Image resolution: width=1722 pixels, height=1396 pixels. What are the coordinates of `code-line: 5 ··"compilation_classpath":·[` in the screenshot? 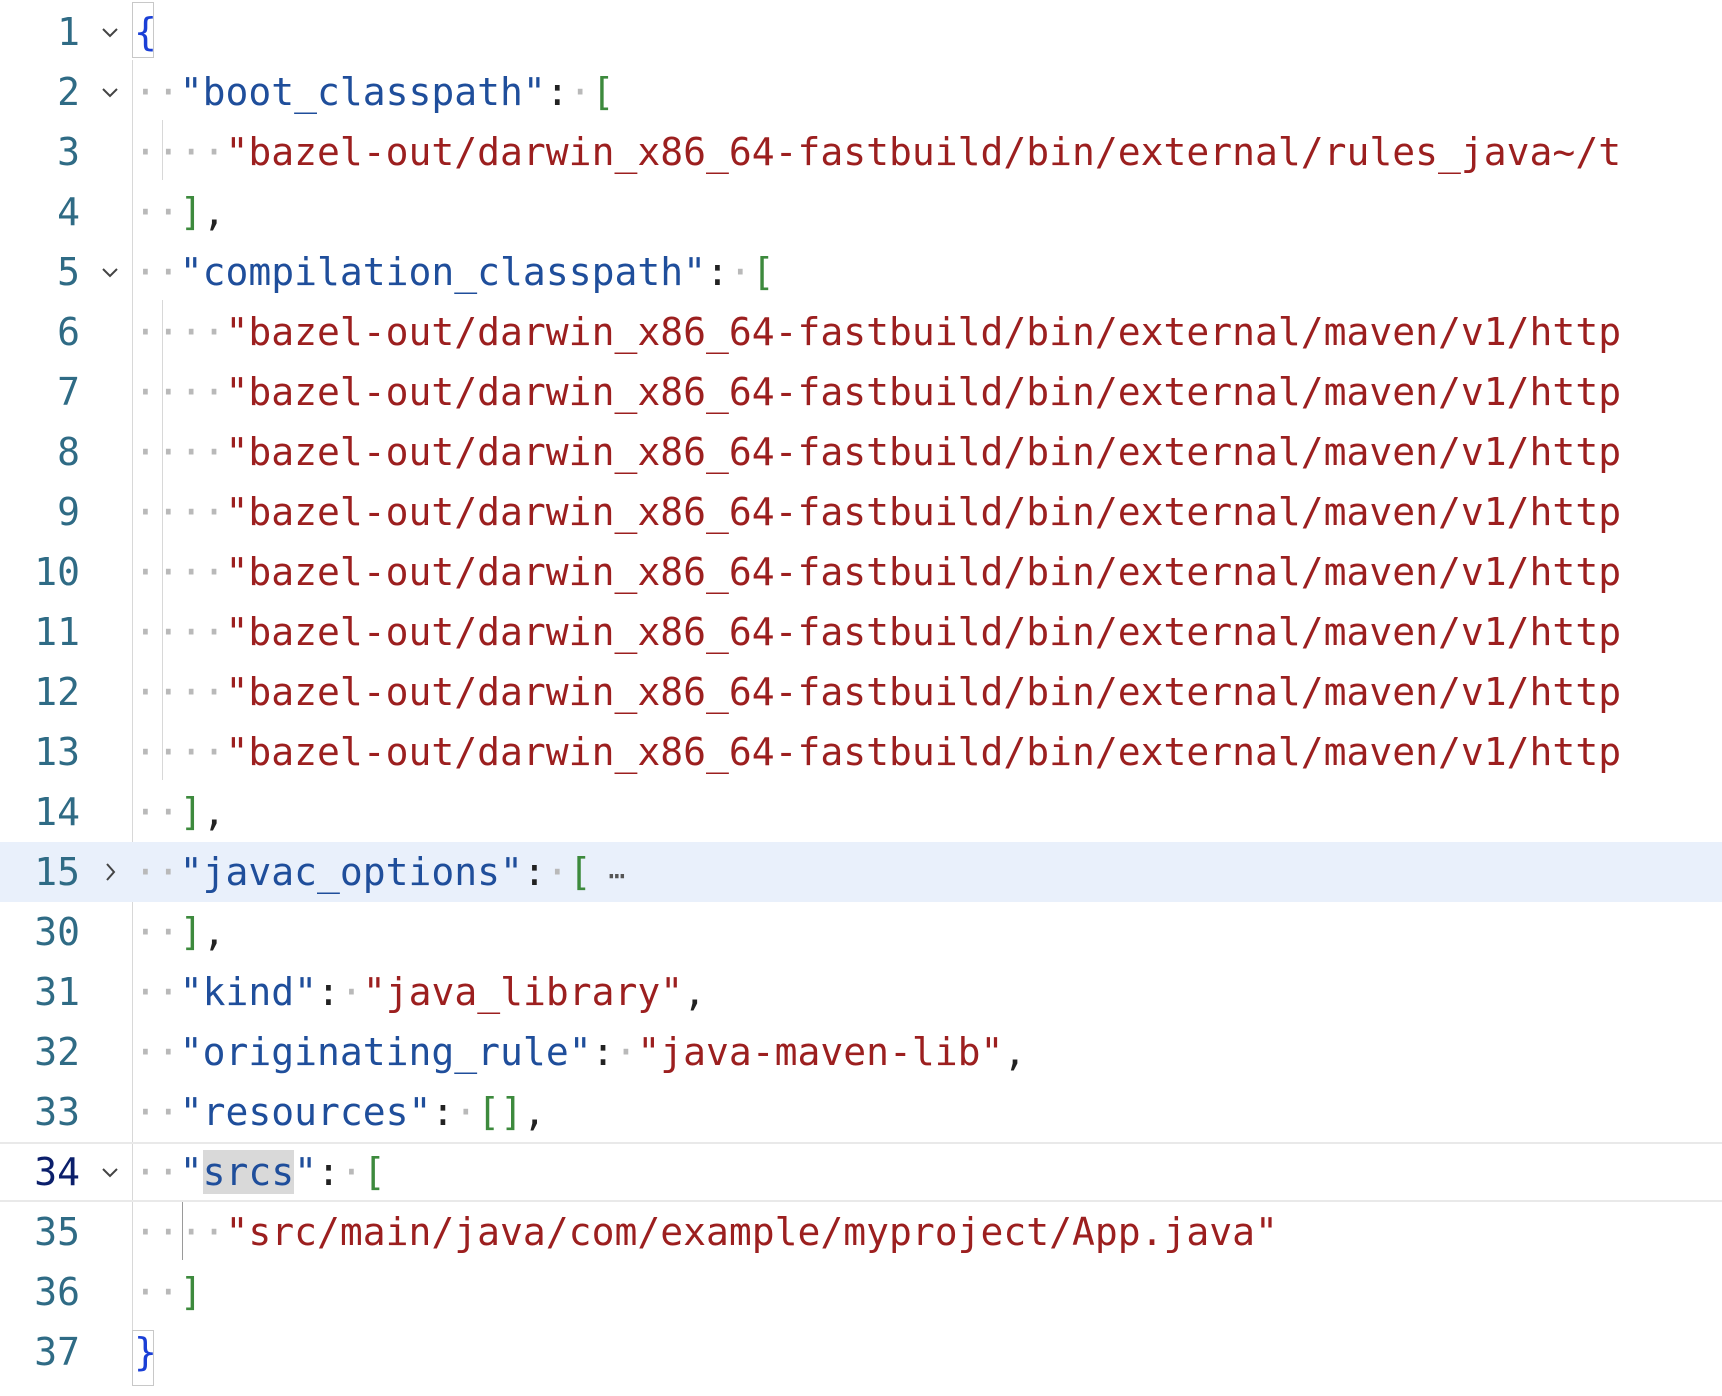 It's located at (861, 272).